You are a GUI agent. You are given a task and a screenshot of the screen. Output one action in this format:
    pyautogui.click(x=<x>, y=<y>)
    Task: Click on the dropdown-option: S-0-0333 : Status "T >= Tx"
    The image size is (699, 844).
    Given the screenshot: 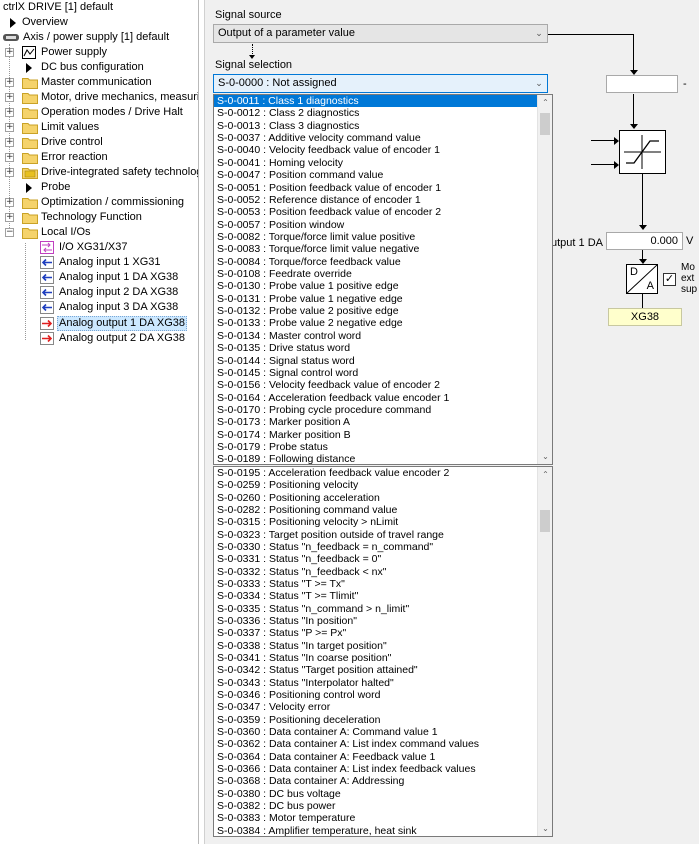 What is the action you would take?
    pyautogui.click(x=383, y=584)
    